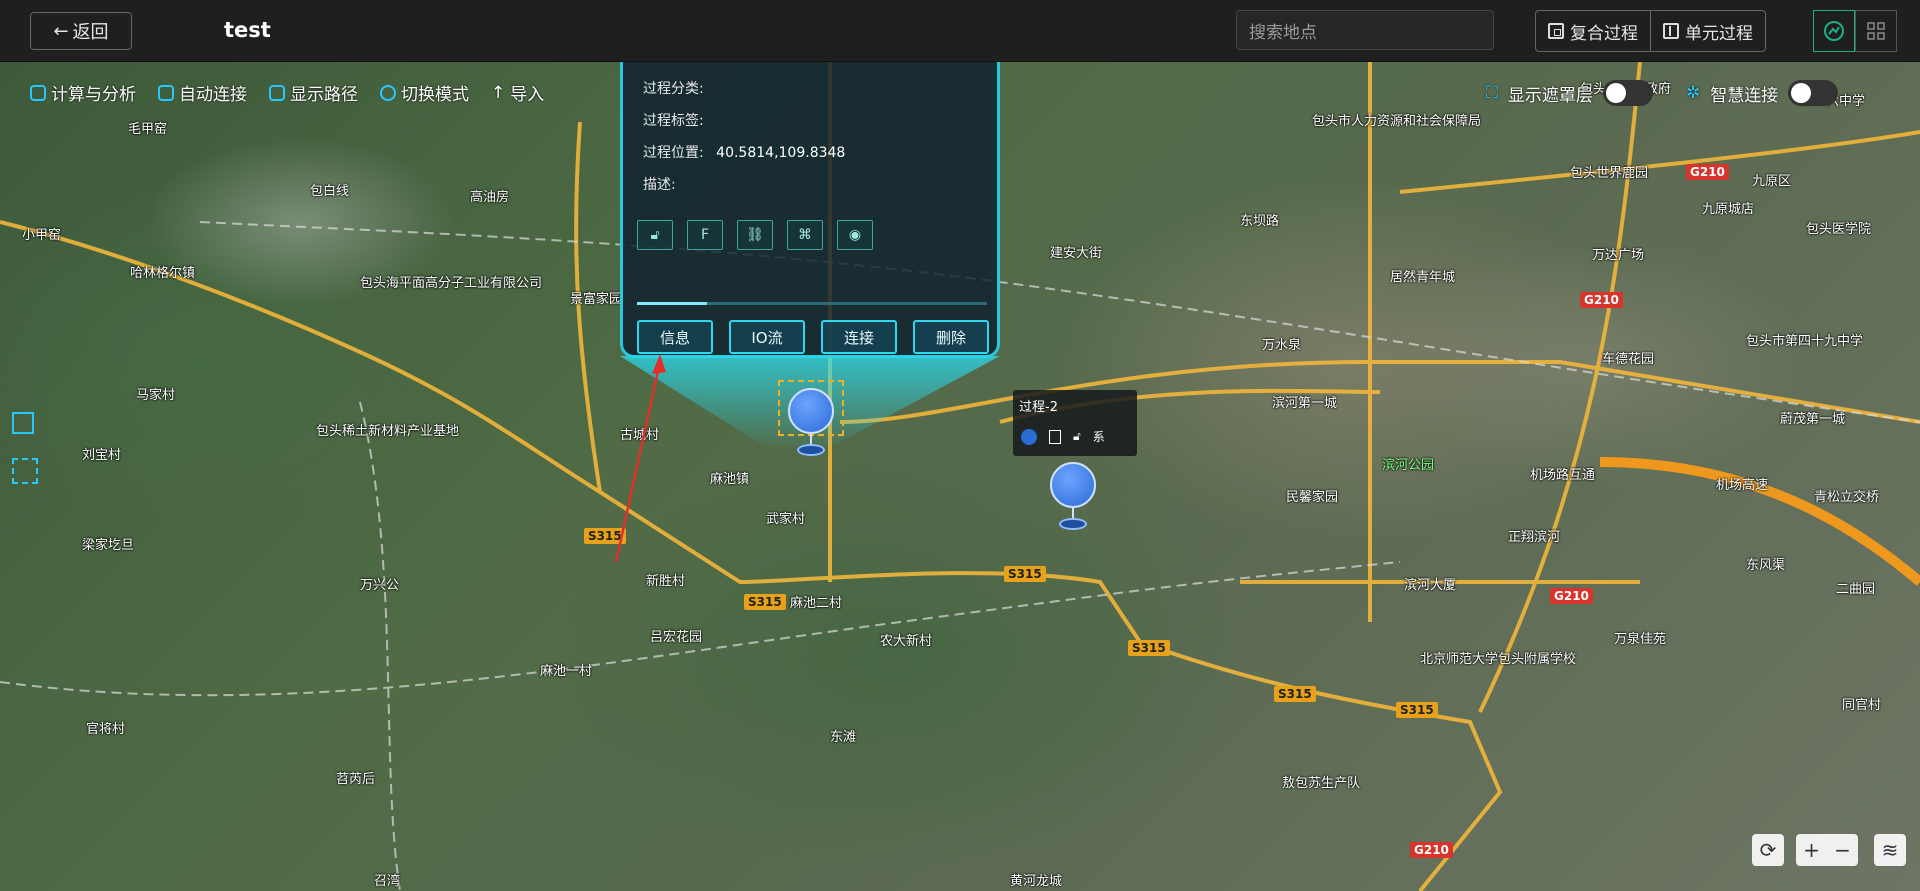  What do you see at coordinates (859, 337) in the screenshot?
I see `connect-button: 连接` at bounding box center [859, 337].